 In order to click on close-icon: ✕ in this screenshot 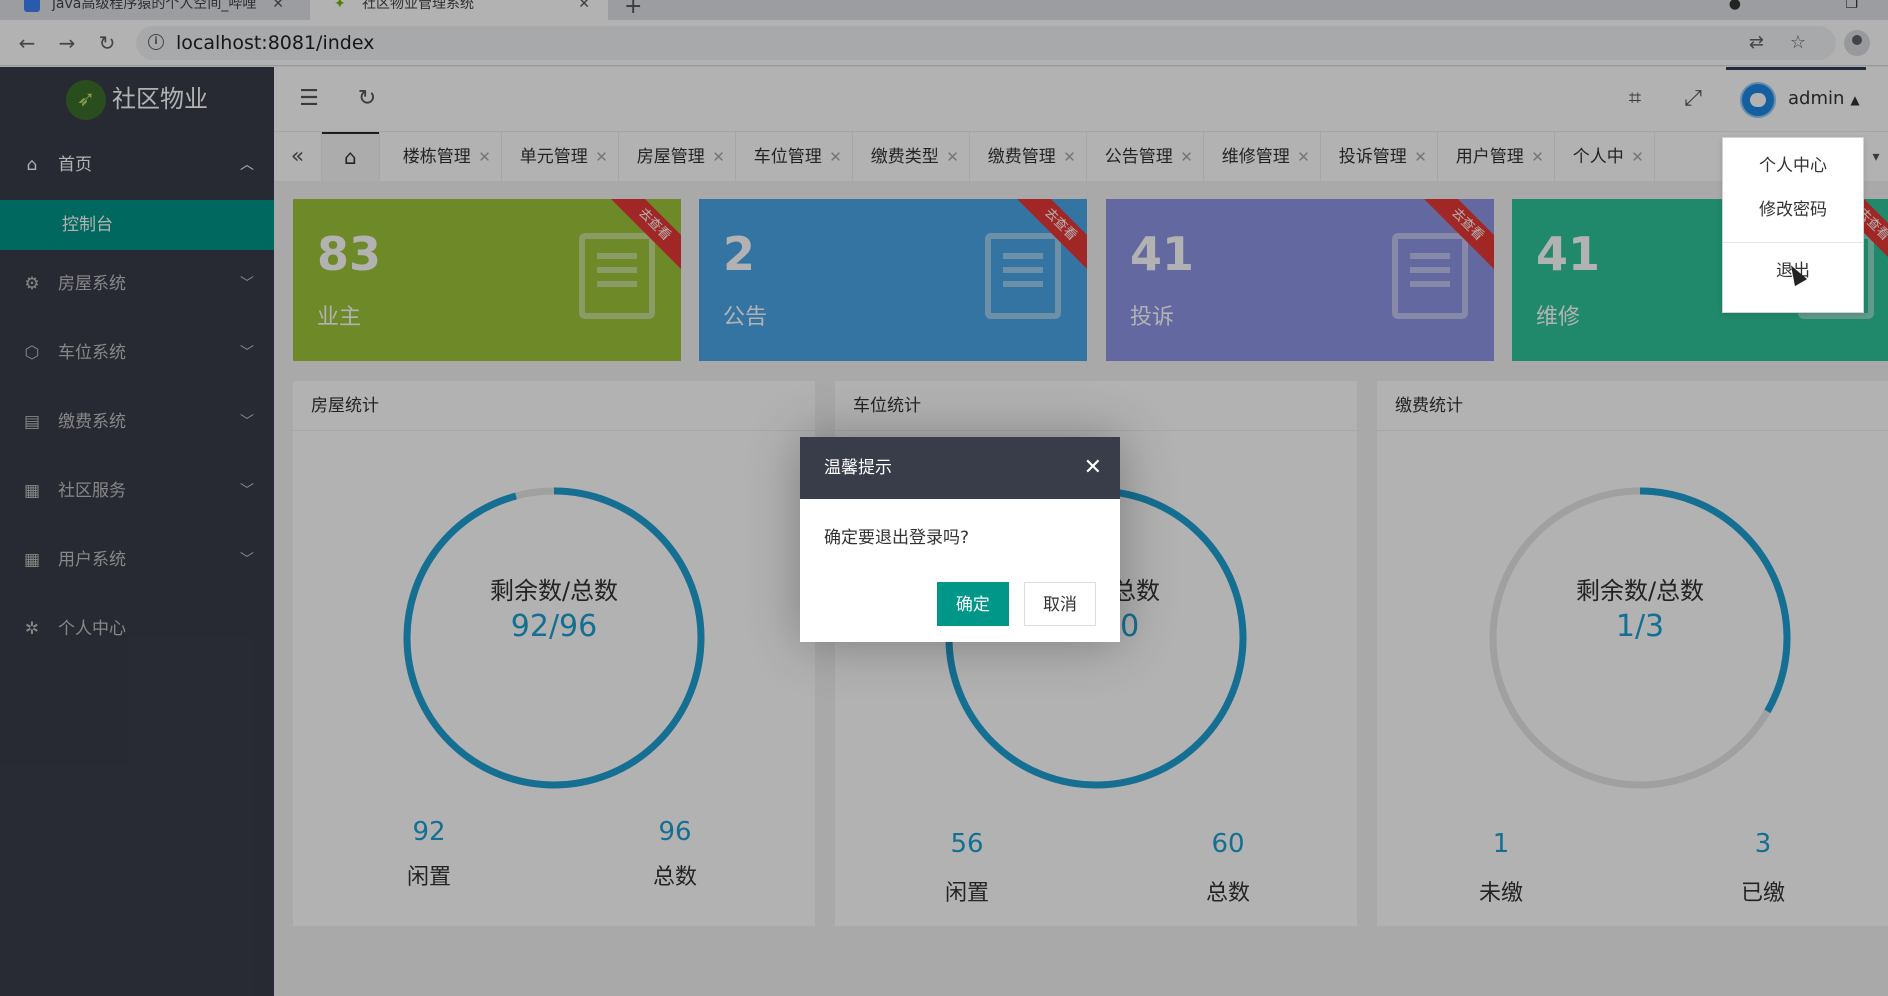, I will do `click(1093, 468)`.